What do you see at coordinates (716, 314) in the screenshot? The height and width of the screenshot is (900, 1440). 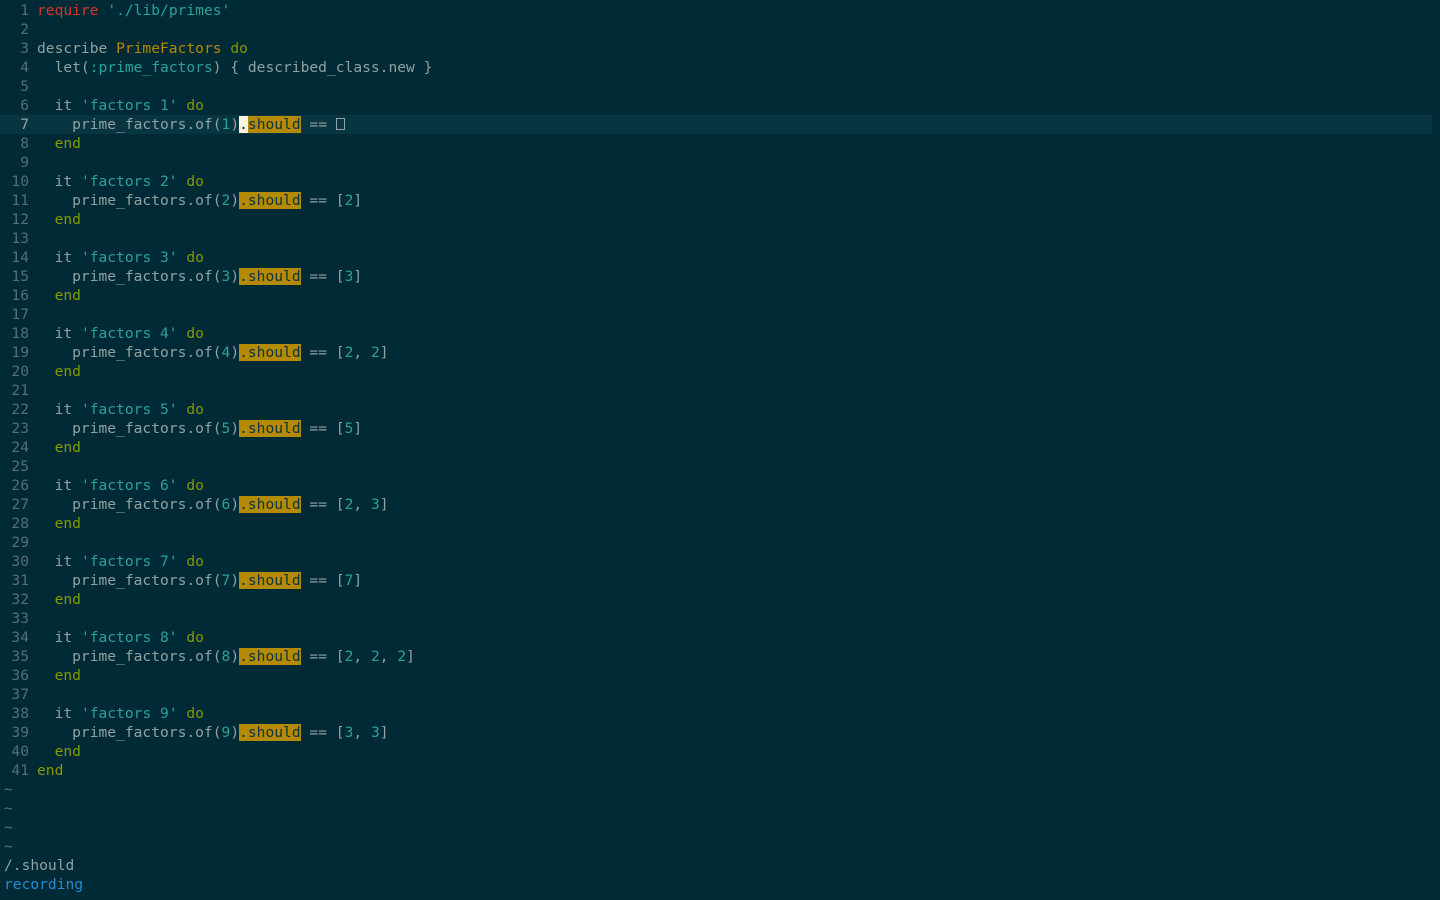 I see `code-line: 17` at bounding box center [716, 314].